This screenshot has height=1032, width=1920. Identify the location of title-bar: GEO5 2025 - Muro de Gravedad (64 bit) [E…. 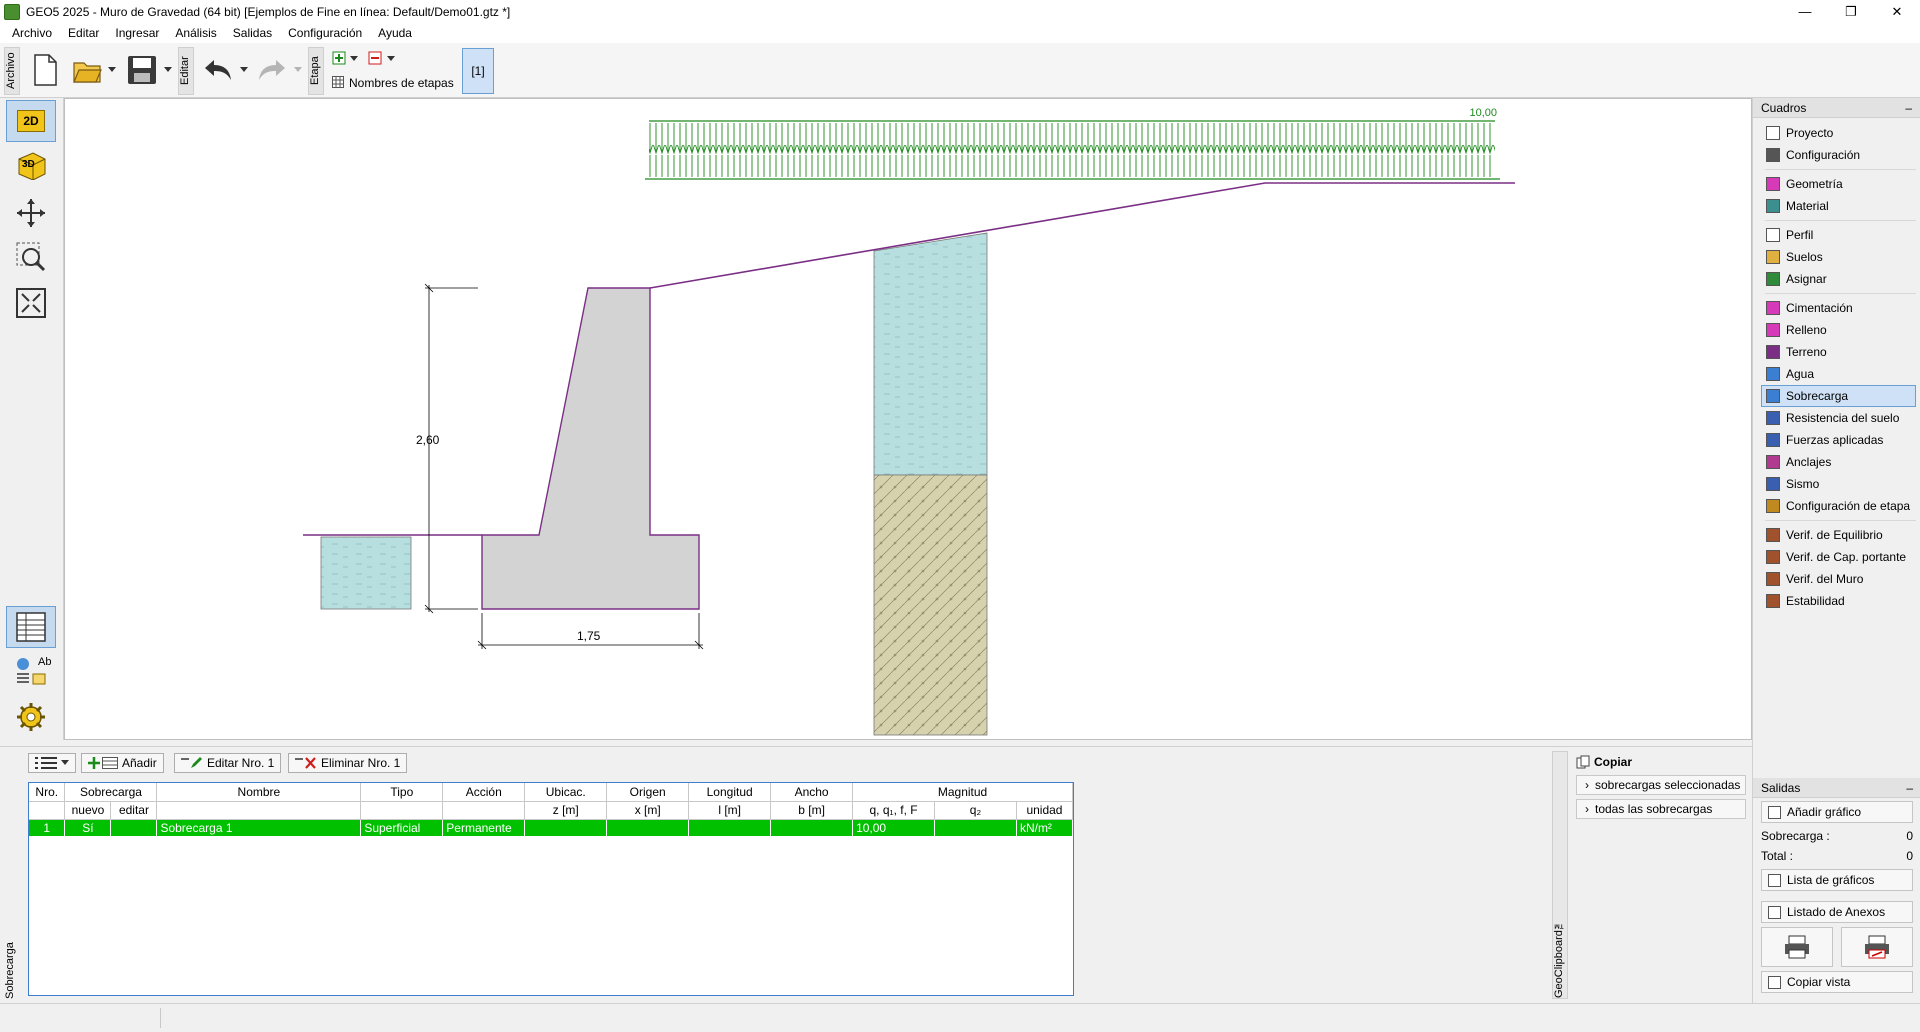
(960, 11).